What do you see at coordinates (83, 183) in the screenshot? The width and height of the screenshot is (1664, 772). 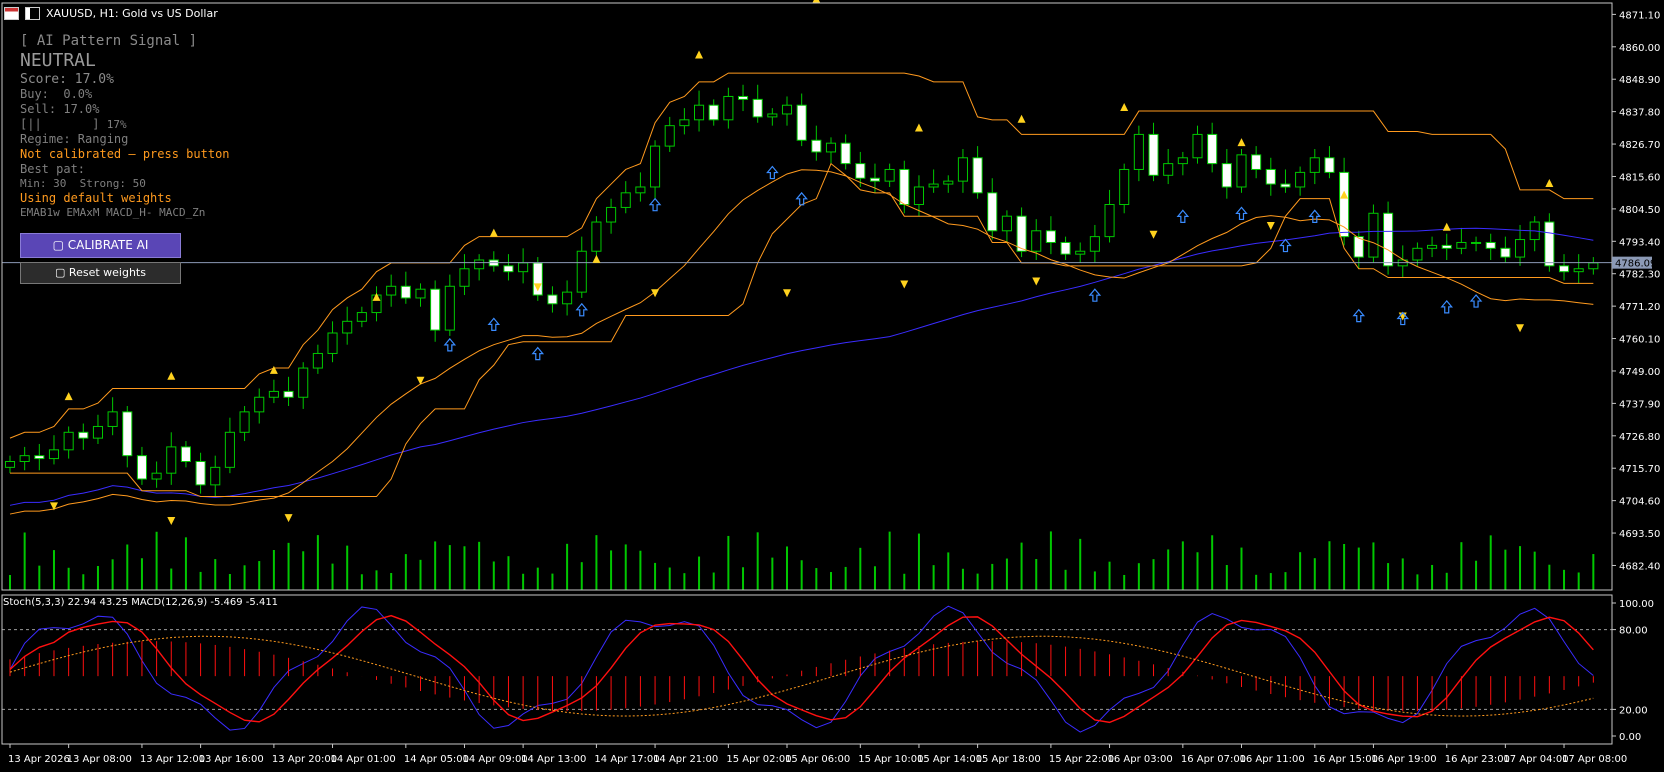 I see `threshold-label: Min: 30 Strong: 50` at bounding box center [83, 183].